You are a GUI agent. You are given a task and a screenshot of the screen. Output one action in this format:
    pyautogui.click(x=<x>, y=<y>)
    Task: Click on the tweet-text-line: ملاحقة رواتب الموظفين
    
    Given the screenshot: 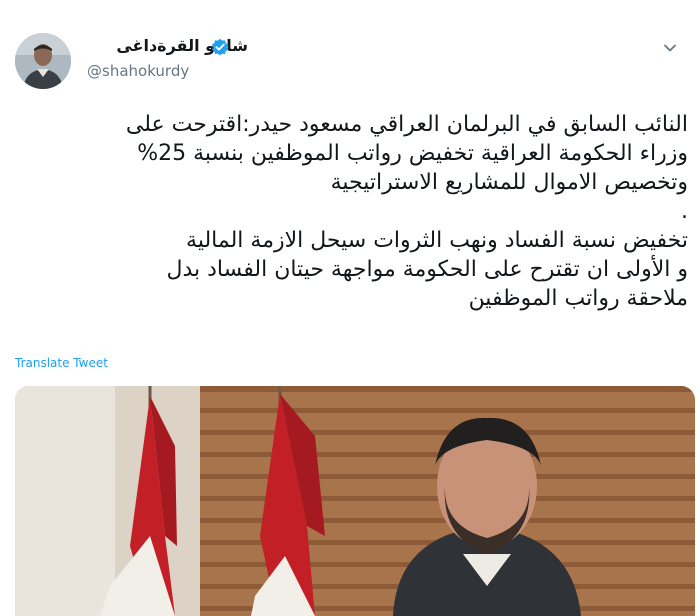 What is the action you would take?
    pyautogui.click(x=578, y=298)
    